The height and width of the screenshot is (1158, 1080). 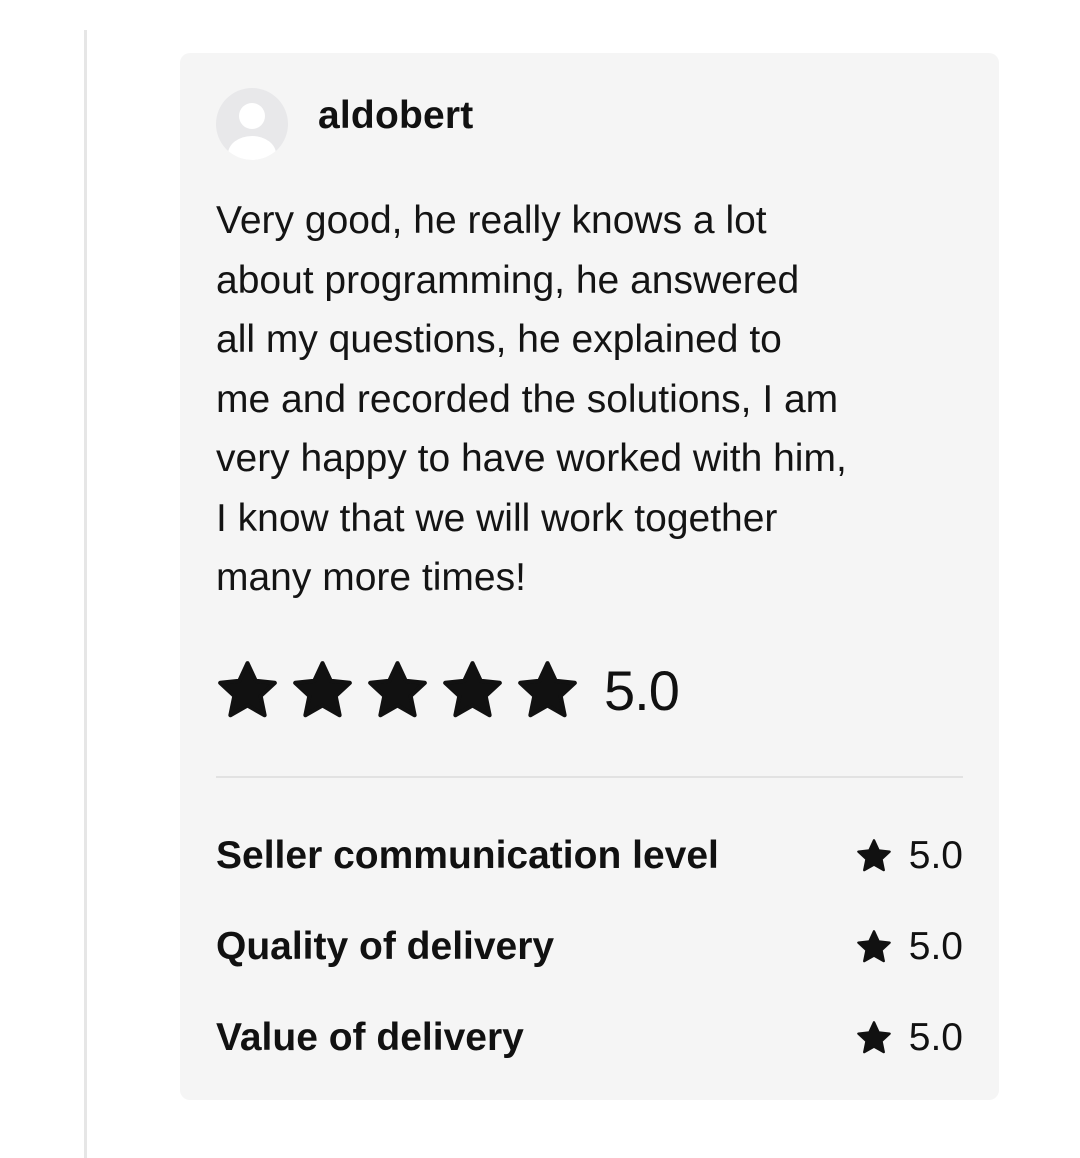 I want to click on star-rating, so click(x=397, y=690).